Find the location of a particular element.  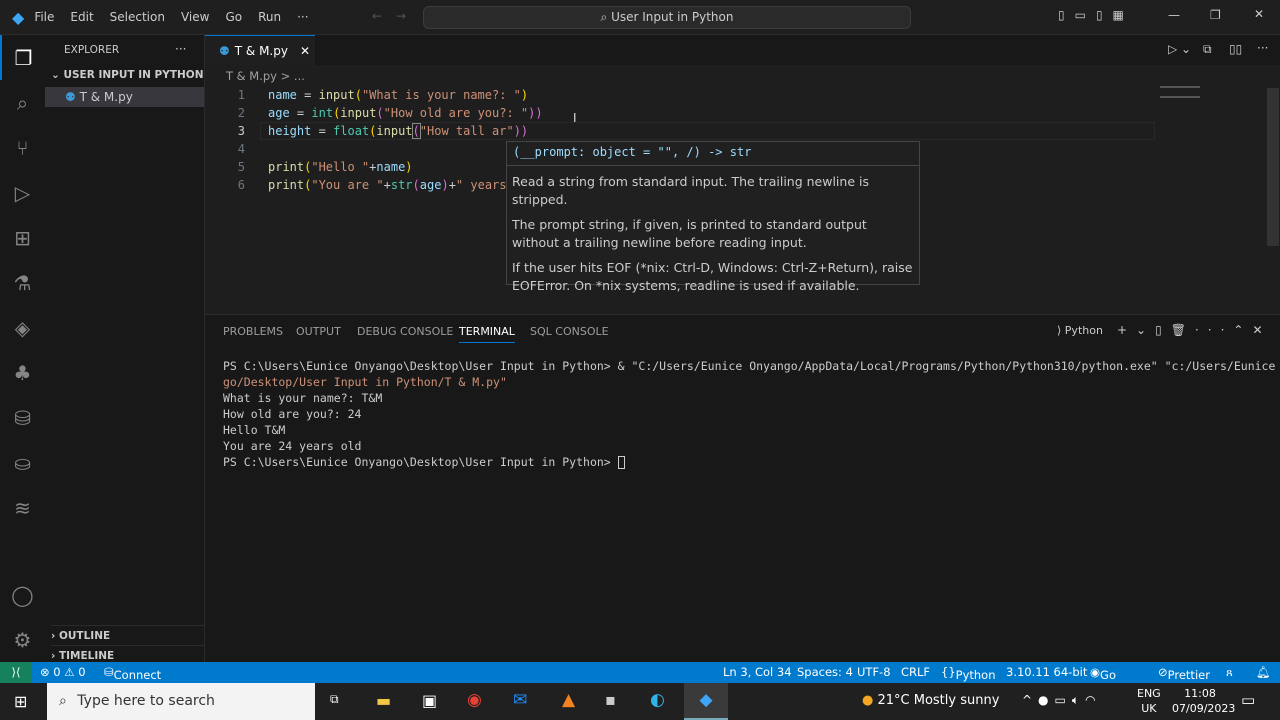

search-icon: ⌕ is located at coordinates (22, 102).